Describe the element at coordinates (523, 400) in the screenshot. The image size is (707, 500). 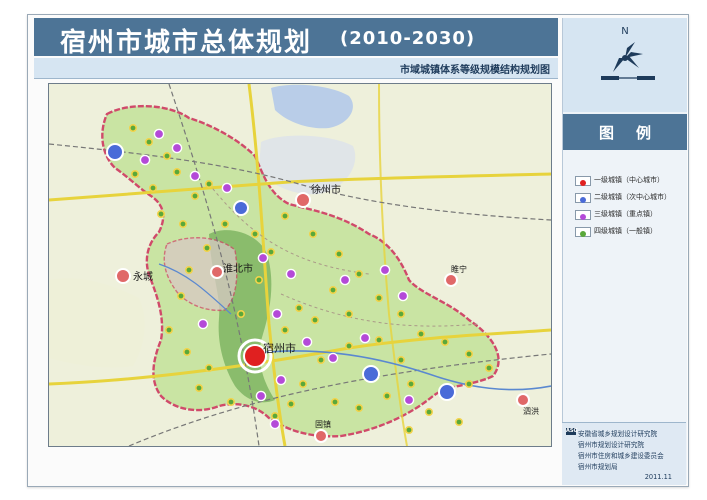
I see `sihong-marker` at that location.